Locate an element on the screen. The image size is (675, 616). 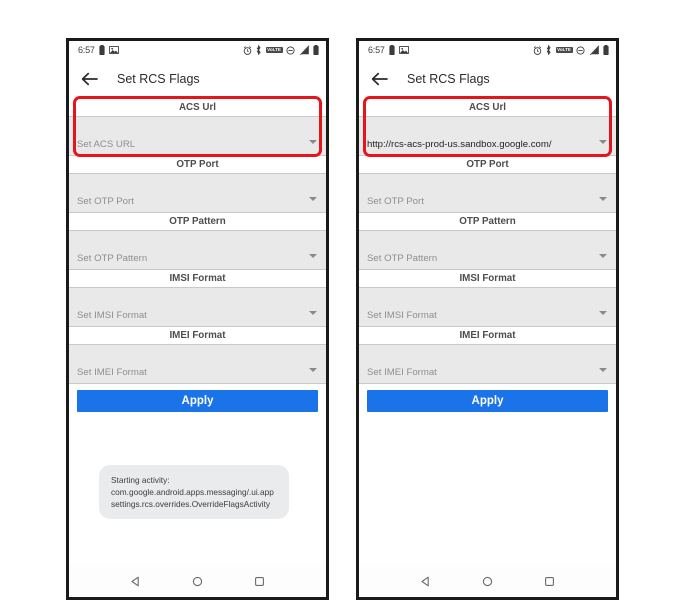
content-area is located at coordinates (487, 488).